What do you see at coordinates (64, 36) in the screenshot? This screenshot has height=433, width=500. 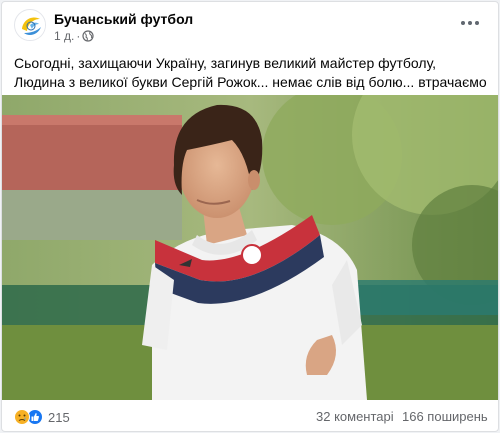 I see `post-timestamp: 1 д.` at bounding box center [64, 36].